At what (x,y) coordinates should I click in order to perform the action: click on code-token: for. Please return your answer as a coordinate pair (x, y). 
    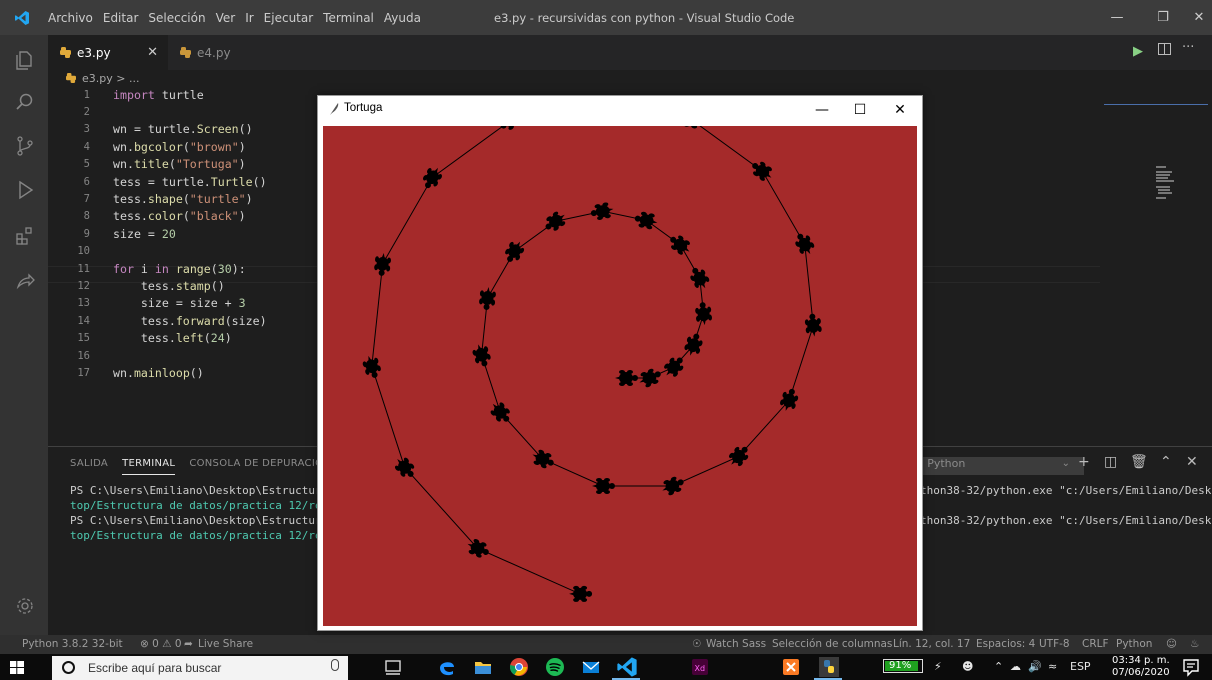
    Looking at the image, I should click on (123, 268).